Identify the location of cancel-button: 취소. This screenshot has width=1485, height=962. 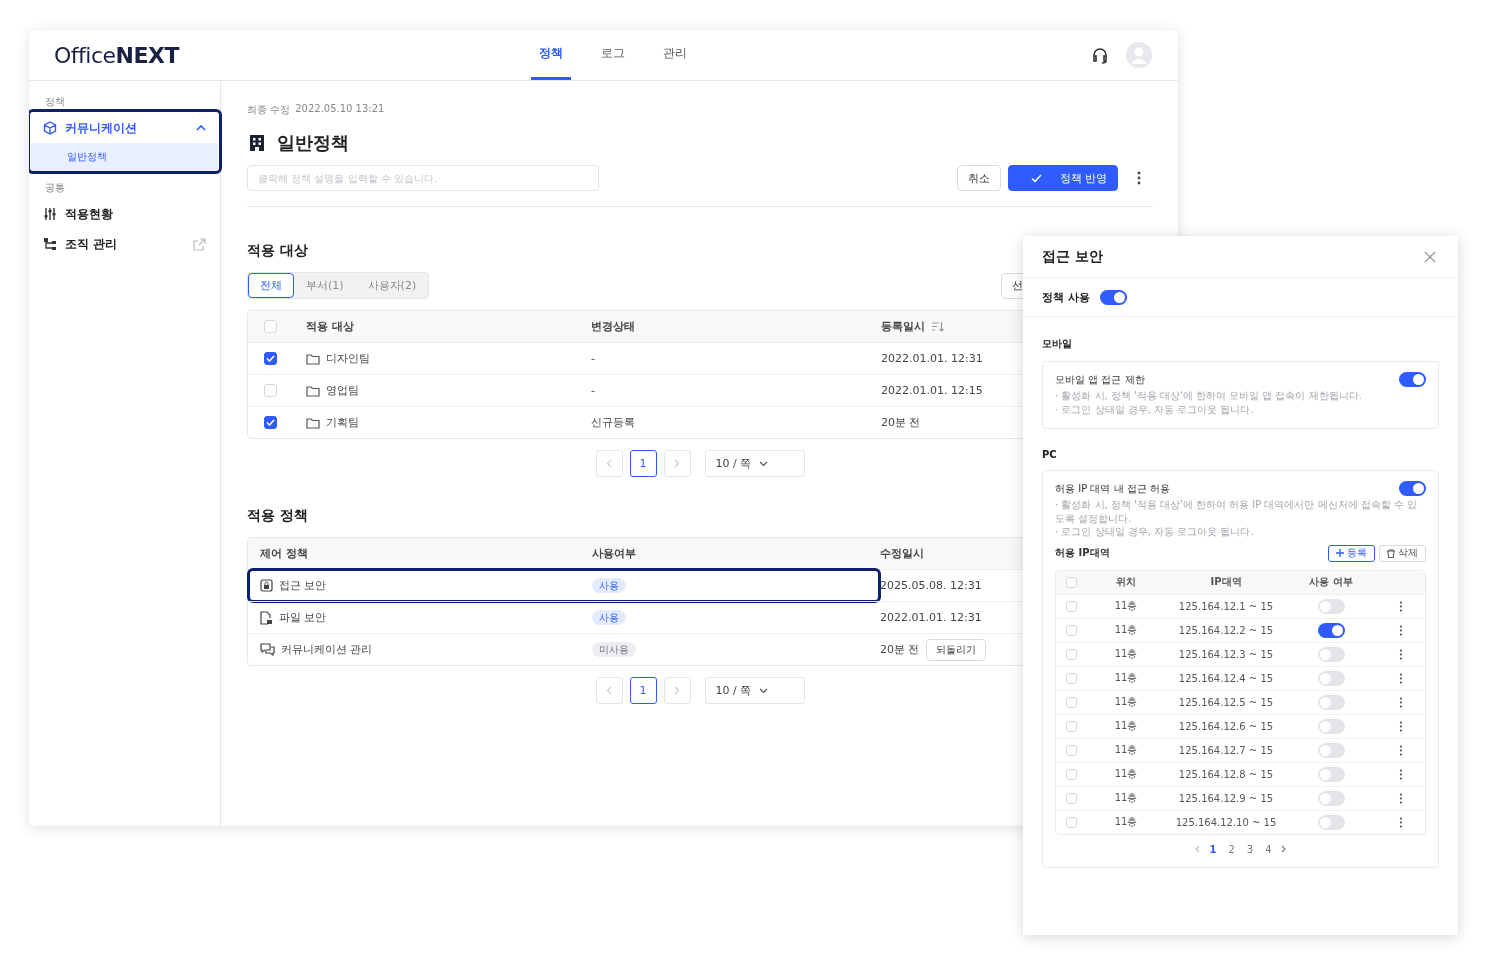
(978, 178).